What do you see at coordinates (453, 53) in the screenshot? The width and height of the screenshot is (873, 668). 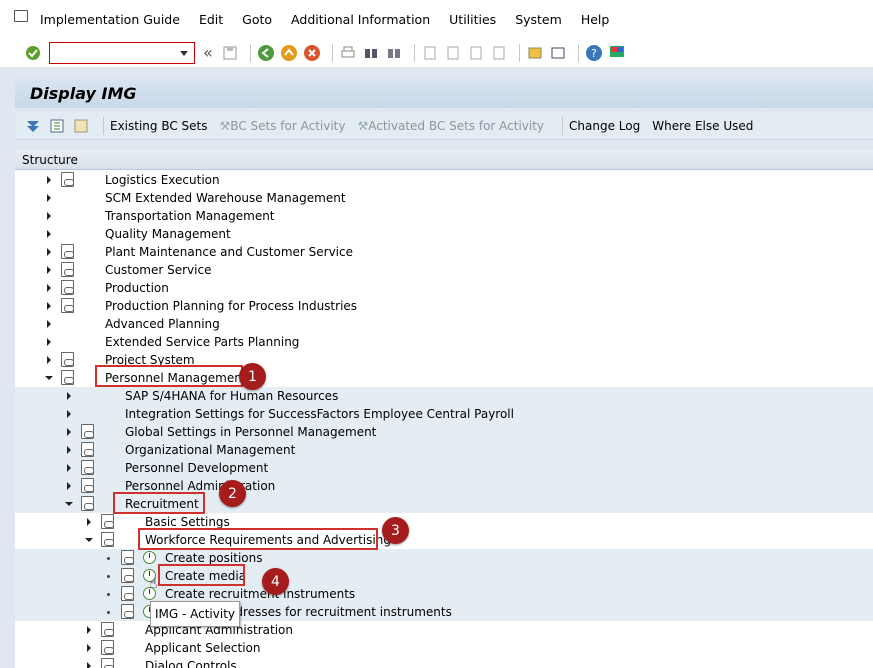 I see `previous-page-icon` at bounding box center [453, 53].